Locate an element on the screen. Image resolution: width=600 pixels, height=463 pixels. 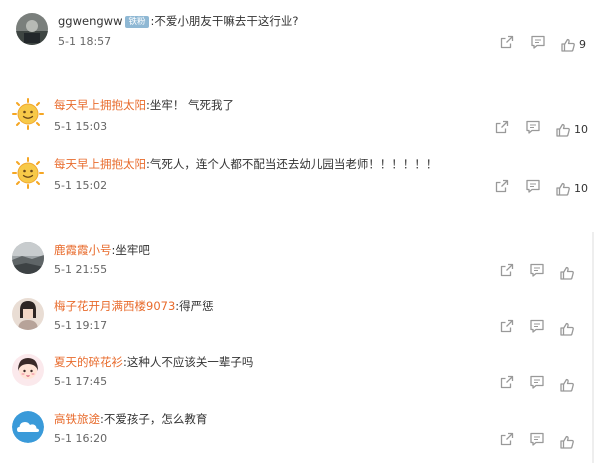
comment-text-line: 每天早上拥抱太阳:气死人，连个人都不配当还去幼儿园当老师！！！！！！ is located at coordinates (245, 164).